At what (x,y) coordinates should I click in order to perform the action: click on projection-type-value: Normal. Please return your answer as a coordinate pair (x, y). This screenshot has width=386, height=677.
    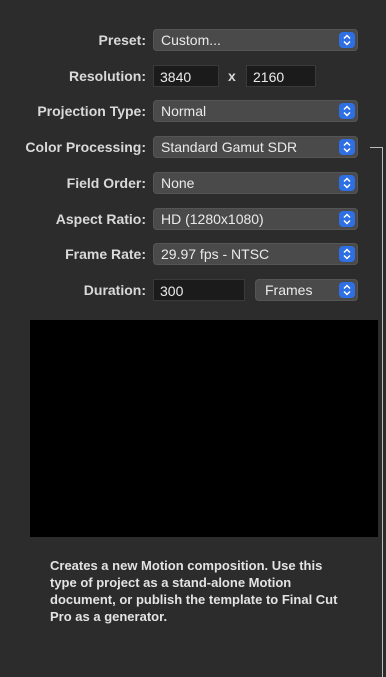
    Looking at the image, I should click on (184, 111).